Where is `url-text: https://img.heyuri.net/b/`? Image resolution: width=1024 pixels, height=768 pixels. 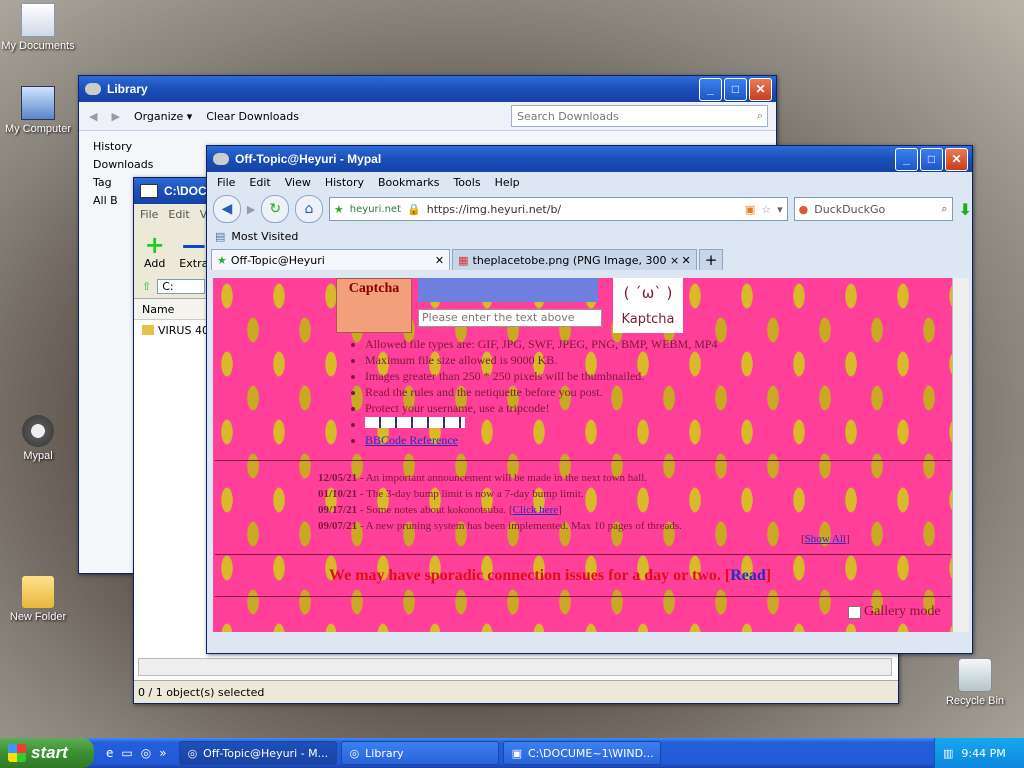 url-text: https://img.heyuri.net/b/ is located at coordinates (494, 209).